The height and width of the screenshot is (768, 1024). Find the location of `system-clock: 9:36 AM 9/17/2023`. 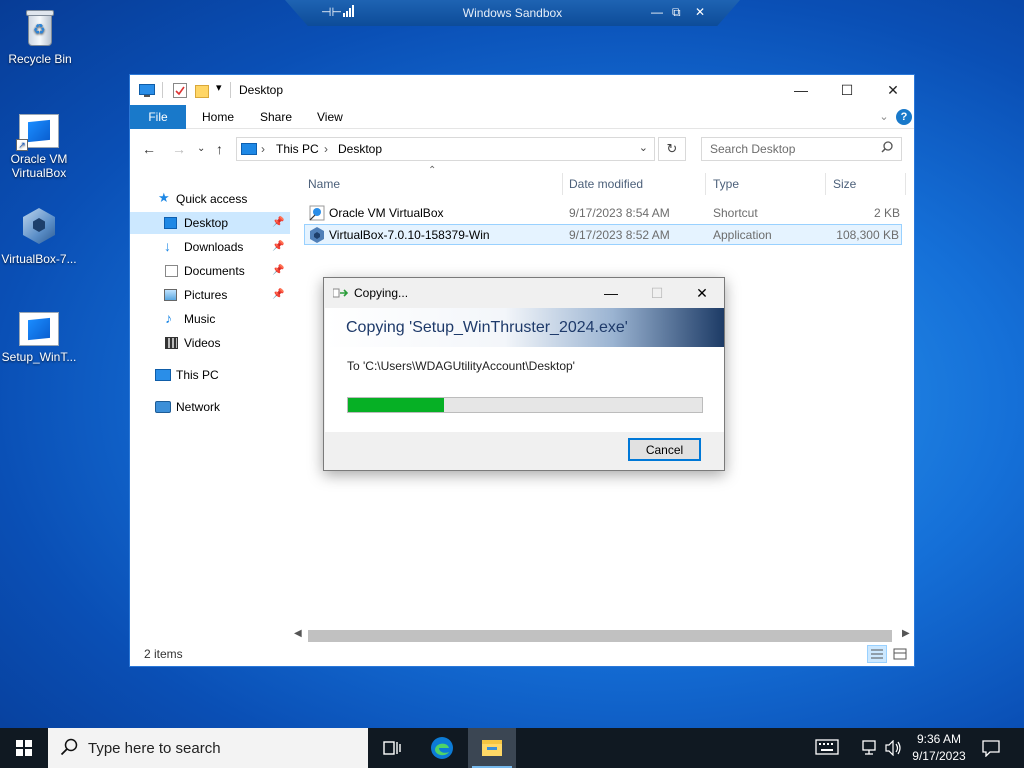

system-clock: 9:36 AM 9/17/2023 is located at coordinates (939, 748).